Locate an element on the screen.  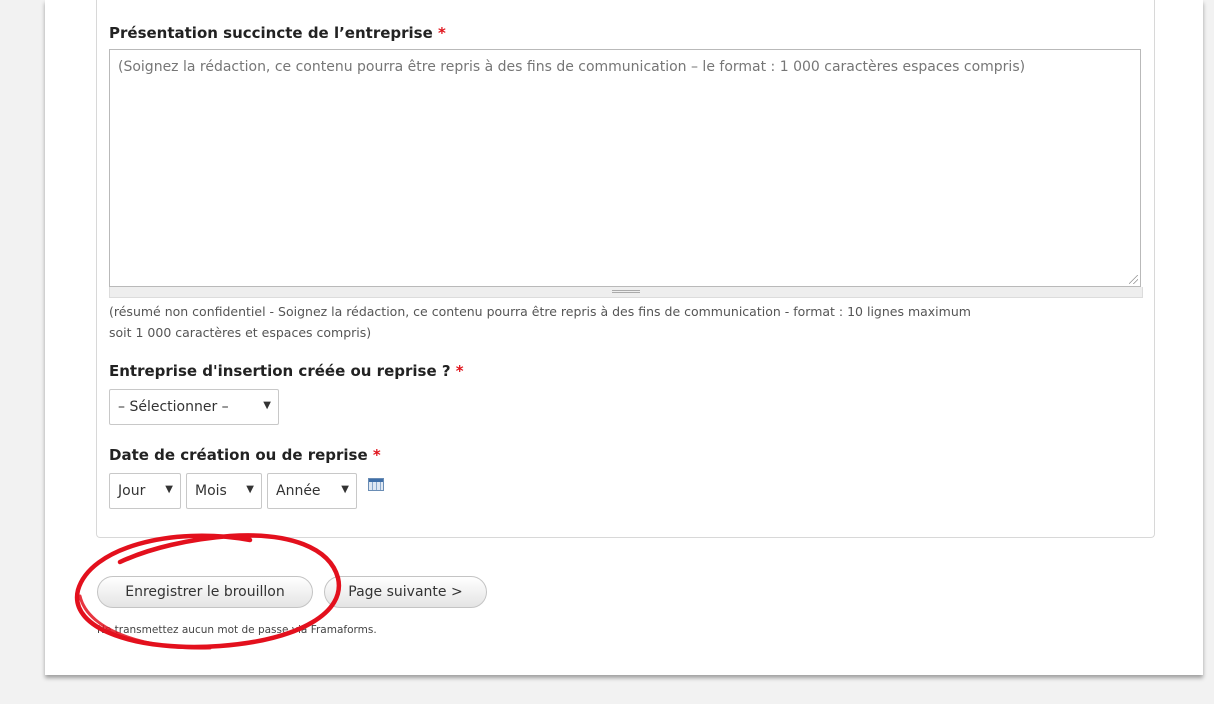
resize-corner-icon is located at coordinates (1133, 279).